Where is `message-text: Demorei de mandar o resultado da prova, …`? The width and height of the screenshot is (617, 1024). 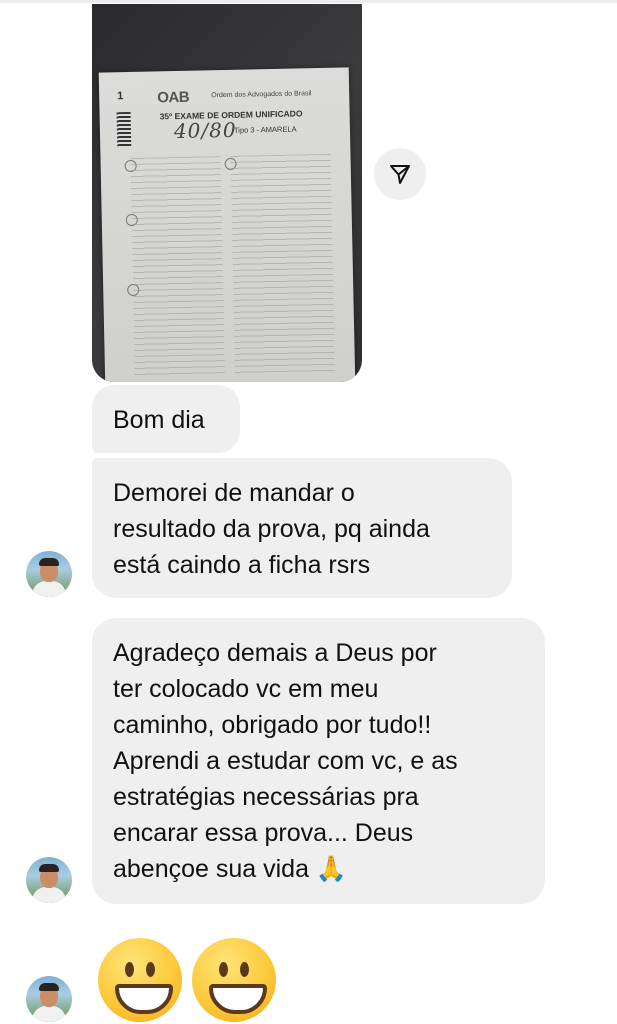 message-text: Demorei de mandar o resultado da prova, … is located at coordinates (271, 529).